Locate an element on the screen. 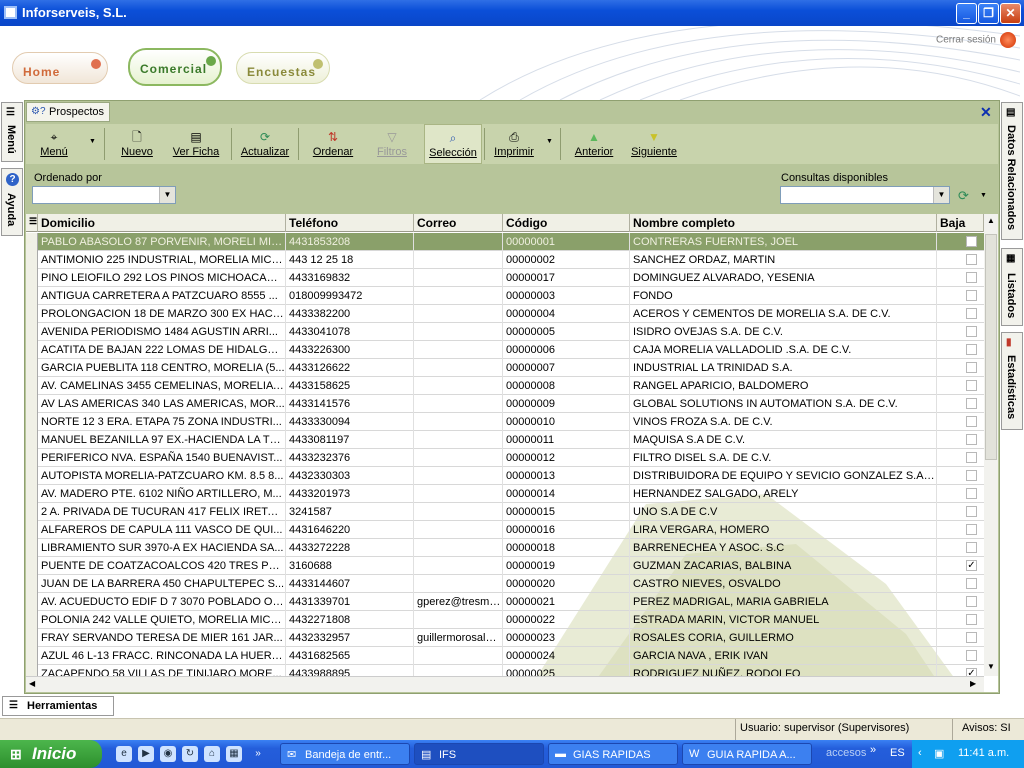 The height and width of the screenshot is (768, 1024). cell-nombre: INDUSTRIAL LA TRINIDAD S.A. is located at coordinates (783, 368).